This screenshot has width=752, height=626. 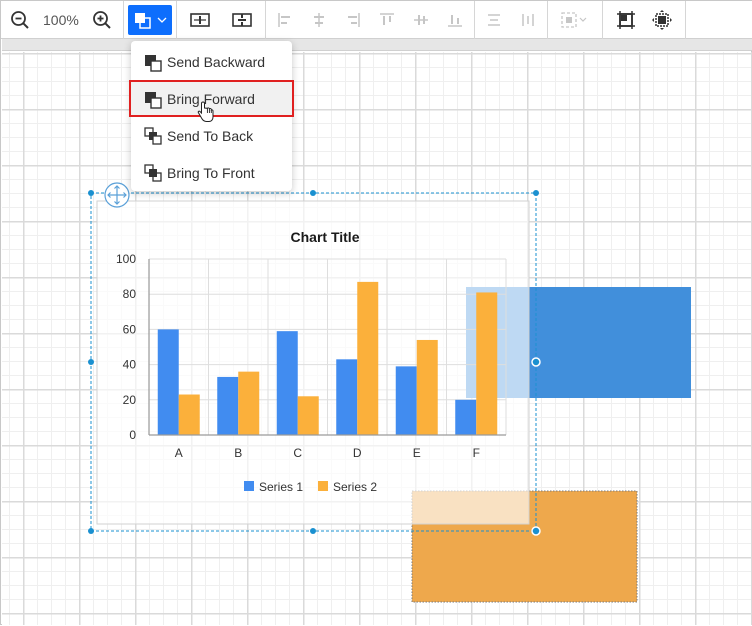 I want to click on y-tick-label: 60, so click(x=130, y=329).